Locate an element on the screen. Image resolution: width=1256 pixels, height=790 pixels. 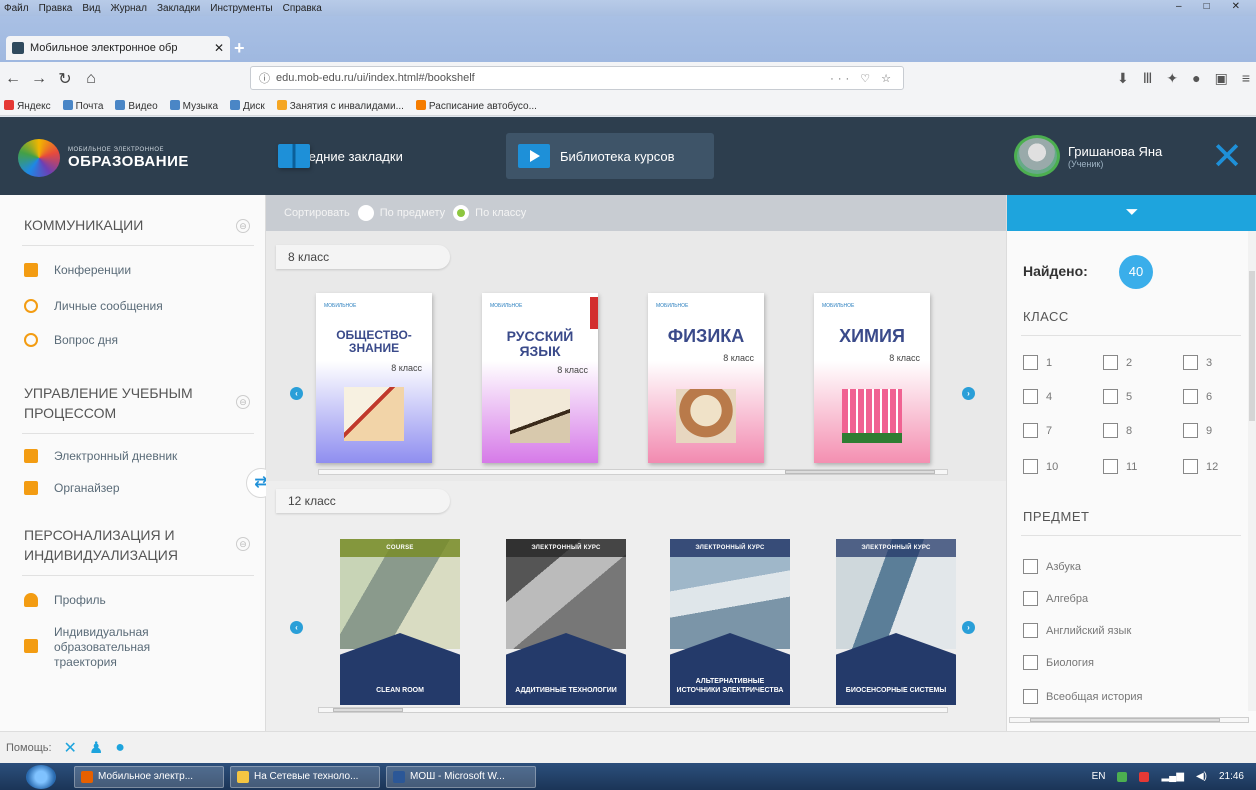
book-card: МОБИЛЬНОЕ ФИЗИКА 8 класс is located at coordinates (706, 378).